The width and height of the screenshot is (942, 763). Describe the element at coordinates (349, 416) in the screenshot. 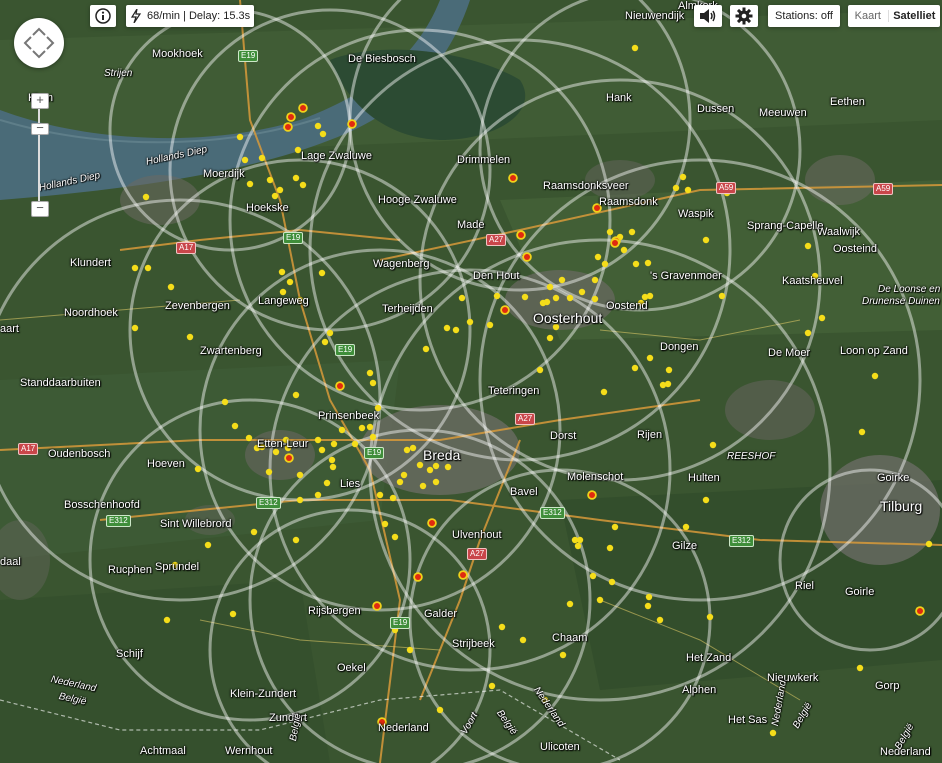

I see `place-label: Prinsenbeek` at that location.